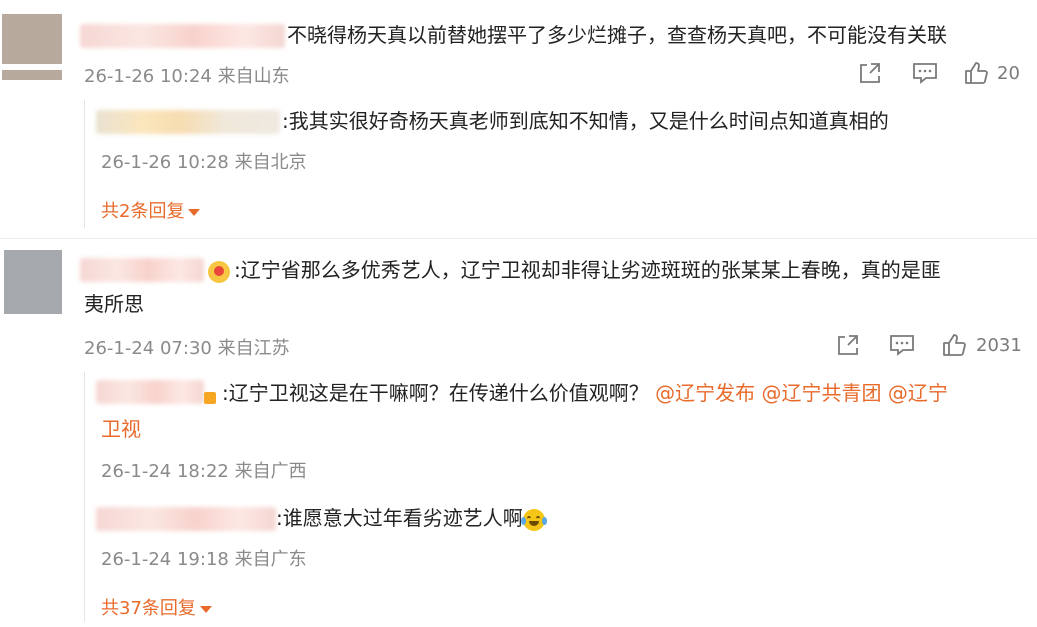 The image size is (1037, 627). I want to click on comment-text: 不晓得杨天真以前替她摆平了多少烂摊子，查查杨天真吧，不可能没有关联, so click(617, 35).